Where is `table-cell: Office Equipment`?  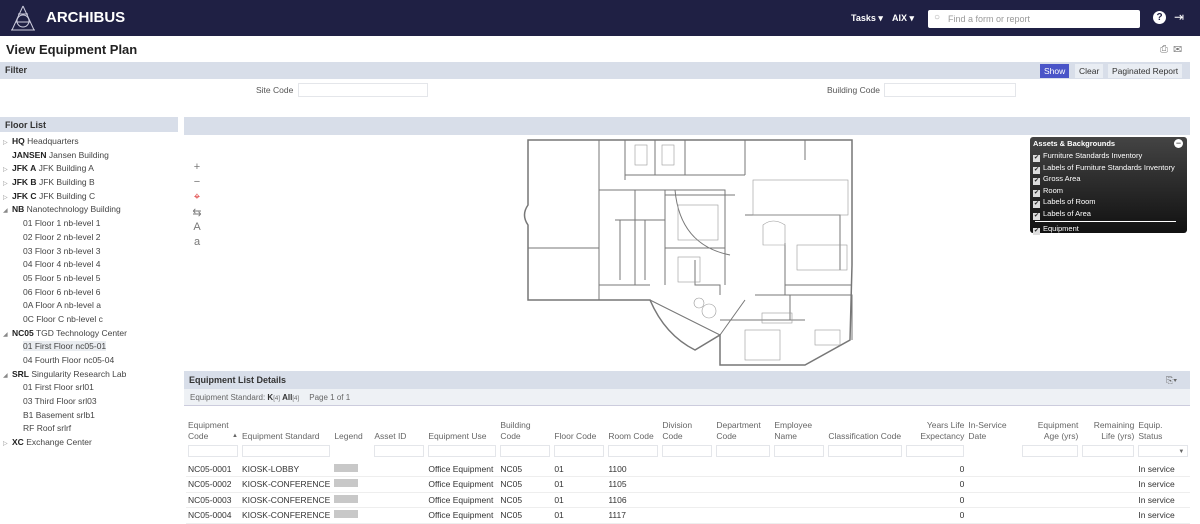
table-cell: Office Equipment is located at coordinates (462, 469).